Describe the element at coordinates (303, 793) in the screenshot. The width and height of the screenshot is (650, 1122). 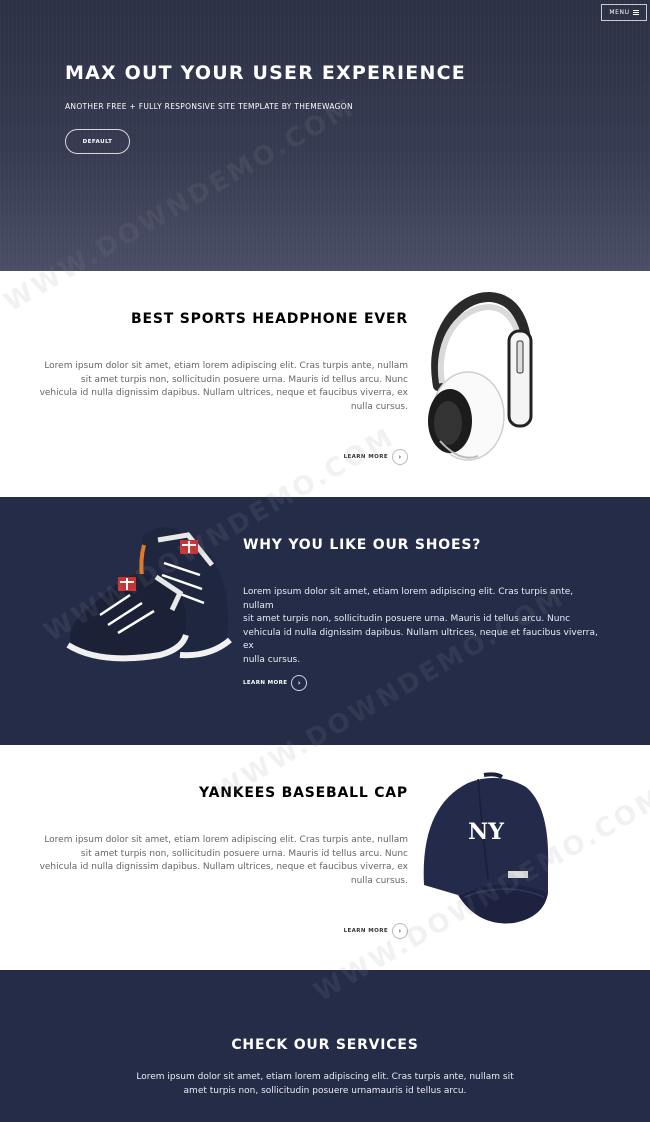
I see `section-title: YANKEES BASEBALL CAP` at that location.